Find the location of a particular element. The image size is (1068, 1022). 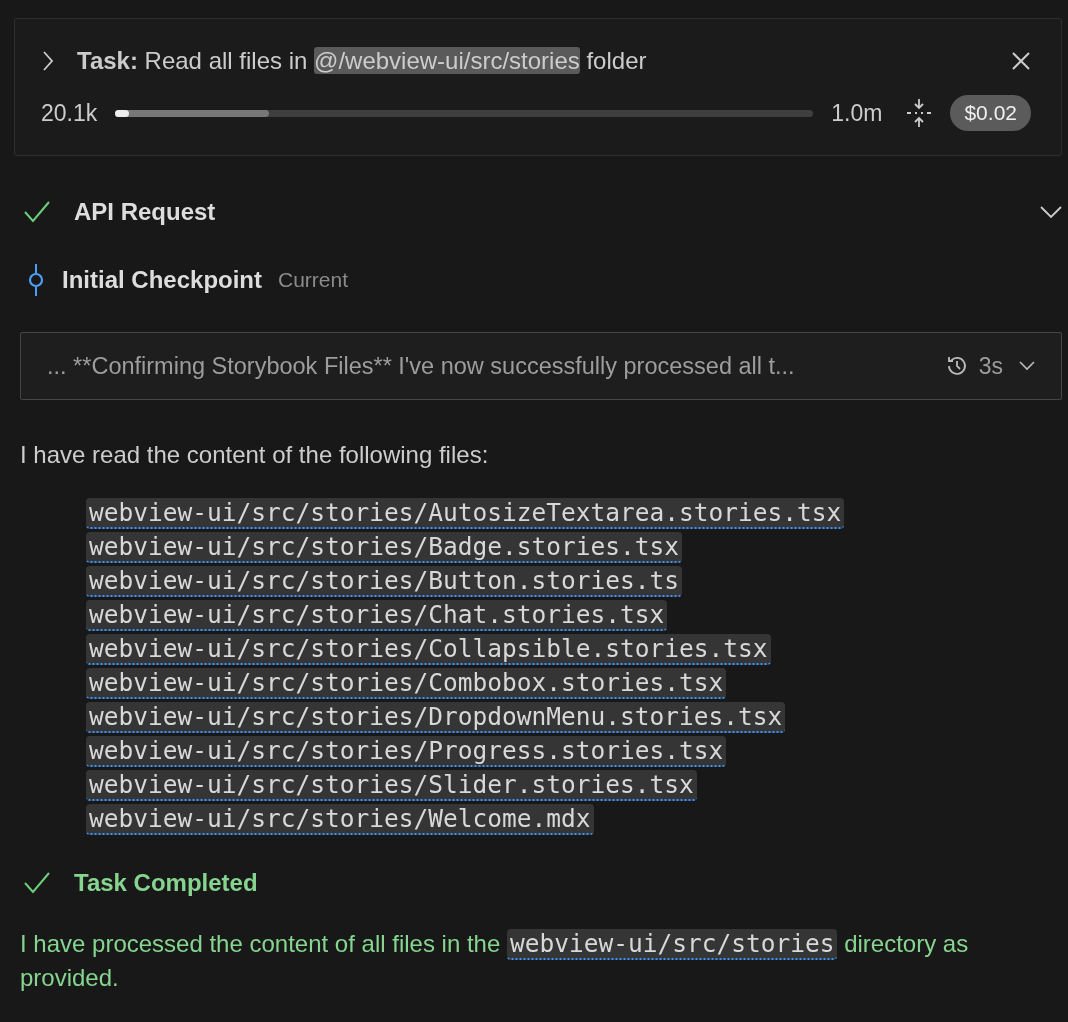

folder-mention: @/webview-ui/src/stories is located at coordinates (447, 60).